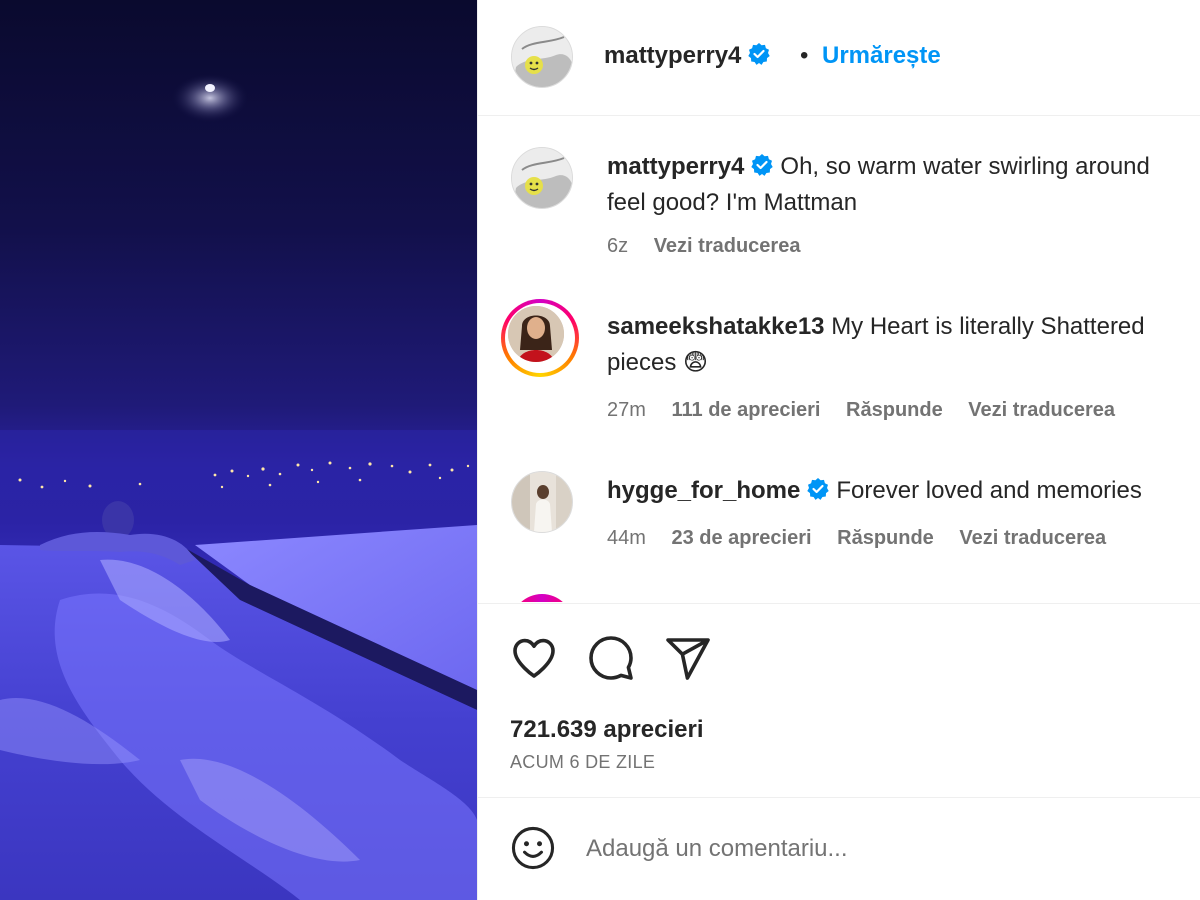 This screenshot has width=1200, height=900. I want to click on post-date: ACUM 6 DE ZILE, so click(582, 762).